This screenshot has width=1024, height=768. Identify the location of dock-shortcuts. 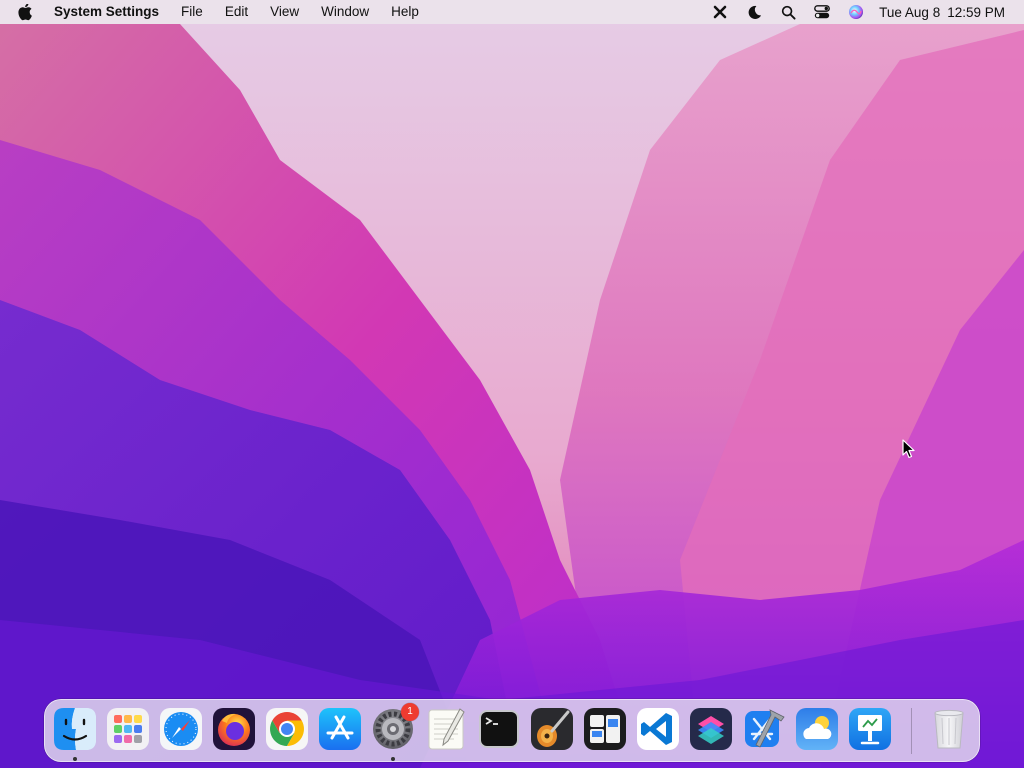
(711, 729).